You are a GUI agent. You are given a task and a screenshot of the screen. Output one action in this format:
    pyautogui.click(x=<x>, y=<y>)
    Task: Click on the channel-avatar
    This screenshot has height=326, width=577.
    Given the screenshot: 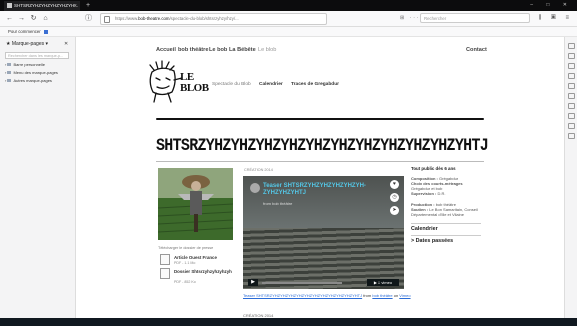 What is the action you would take?
    pyautogui.click(x=255, y=188)
    